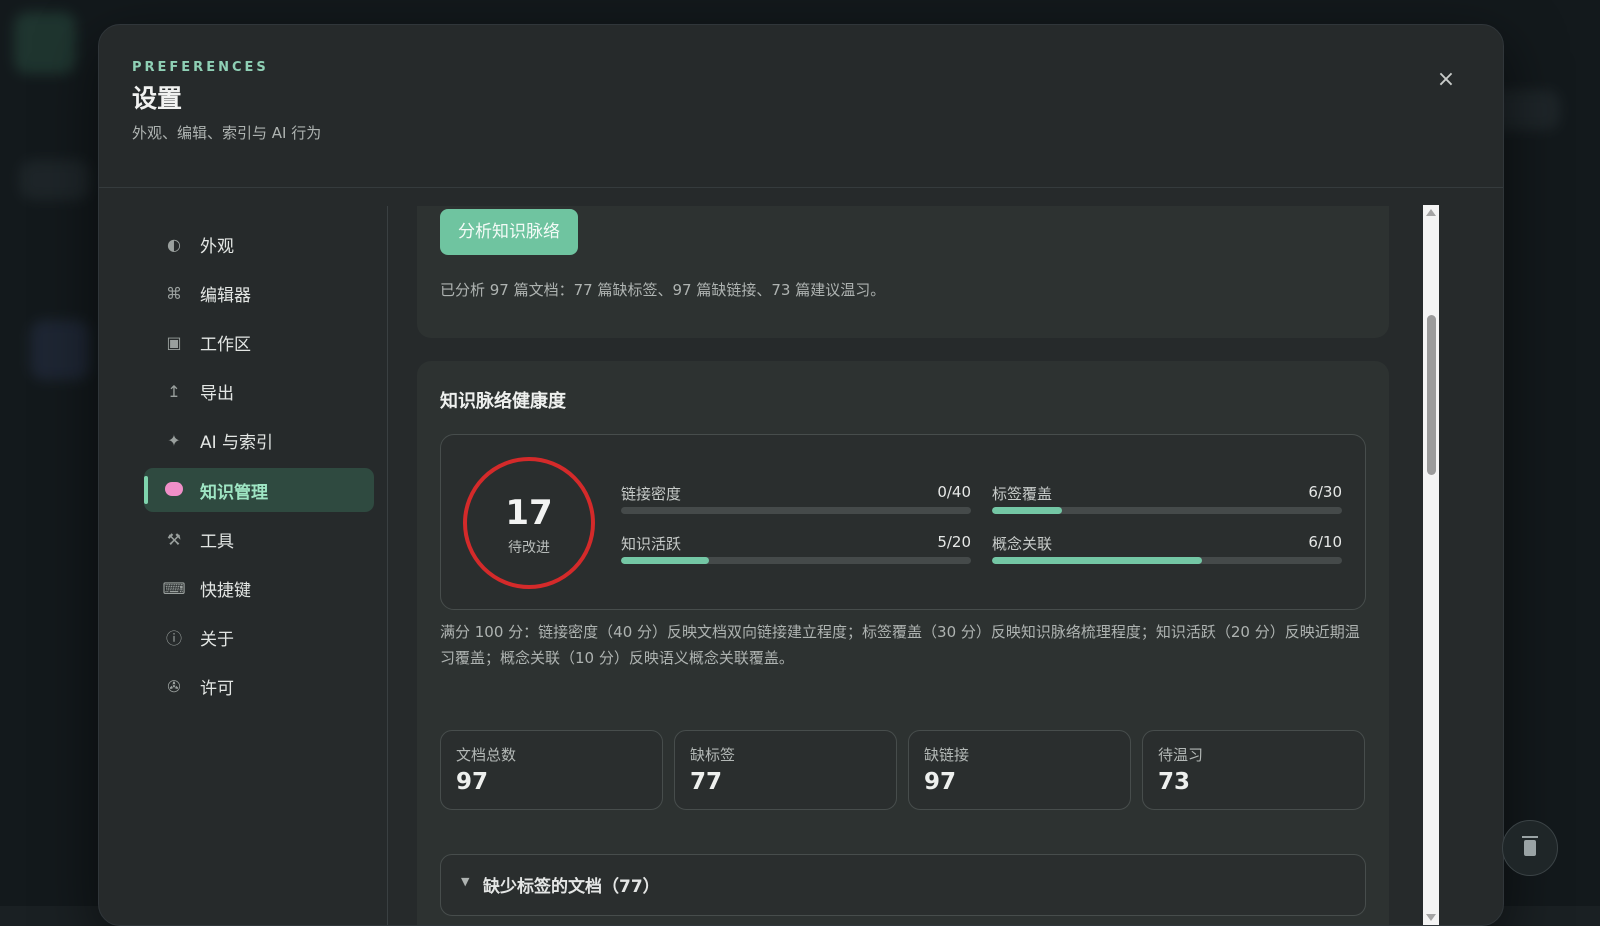 The image size is (1600, 926). Describe the element at coordinates (174, 293) in the screenshot. I see `command-icon: ⌘` at that location.